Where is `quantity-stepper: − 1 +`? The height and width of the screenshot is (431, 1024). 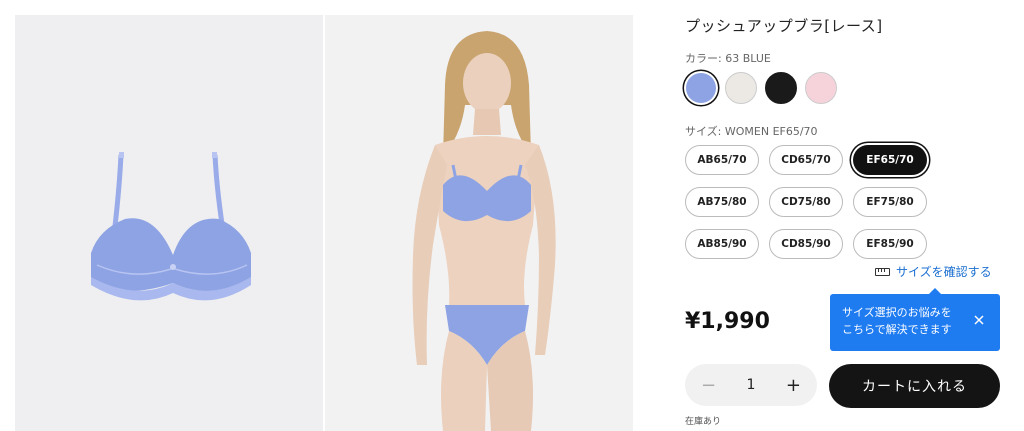
quantity-stepper: − 1 + is located at coordinates (751, 385).